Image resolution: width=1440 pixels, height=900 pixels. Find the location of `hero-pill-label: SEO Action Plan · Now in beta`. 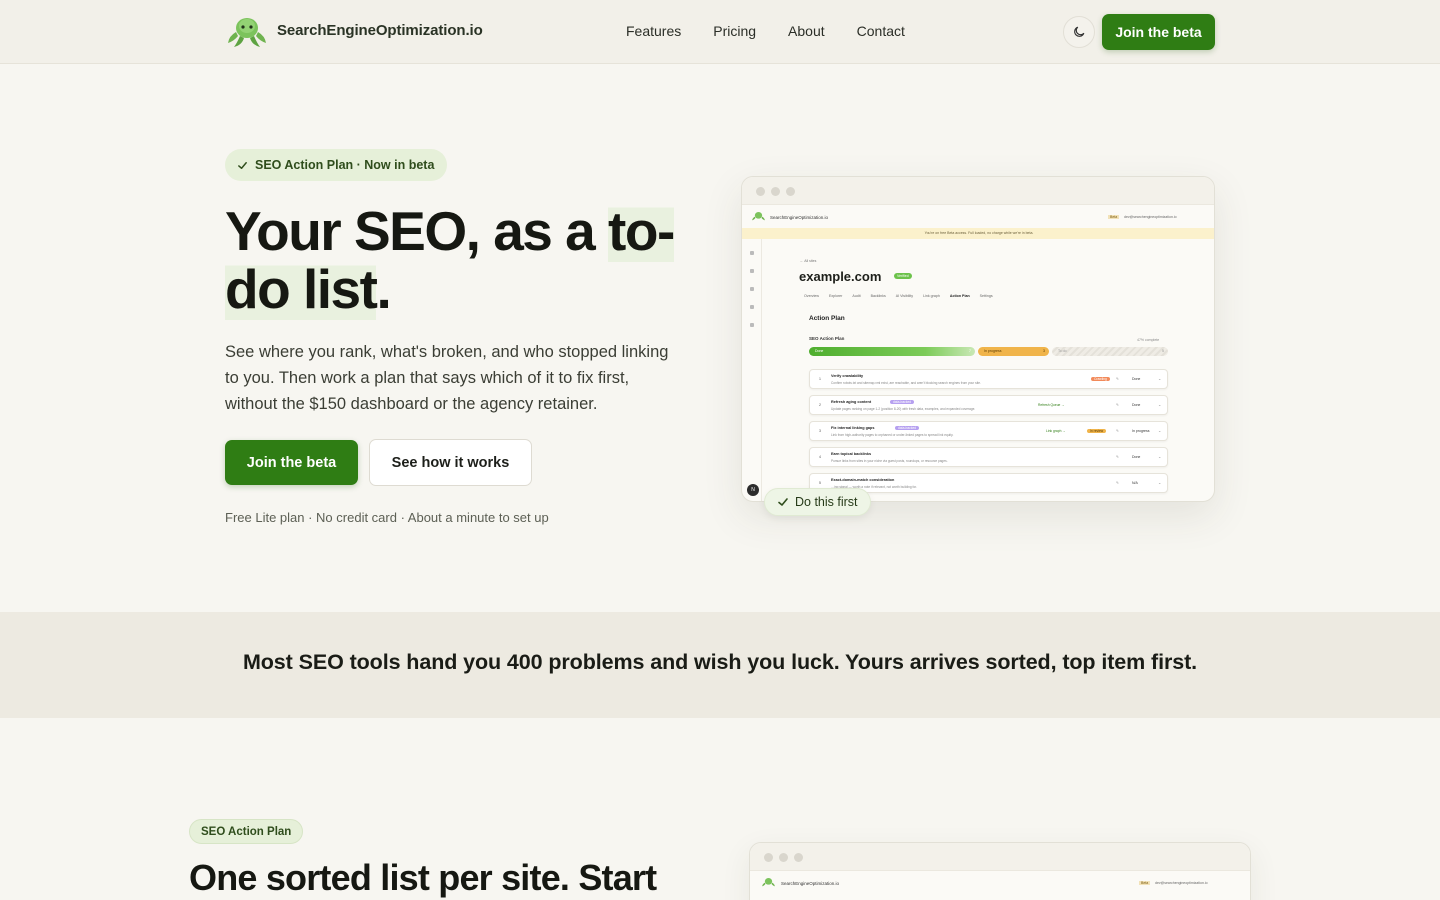

hero-pill-label: SEO Action Plan · Now in beta is located at coordinates (345, 165).